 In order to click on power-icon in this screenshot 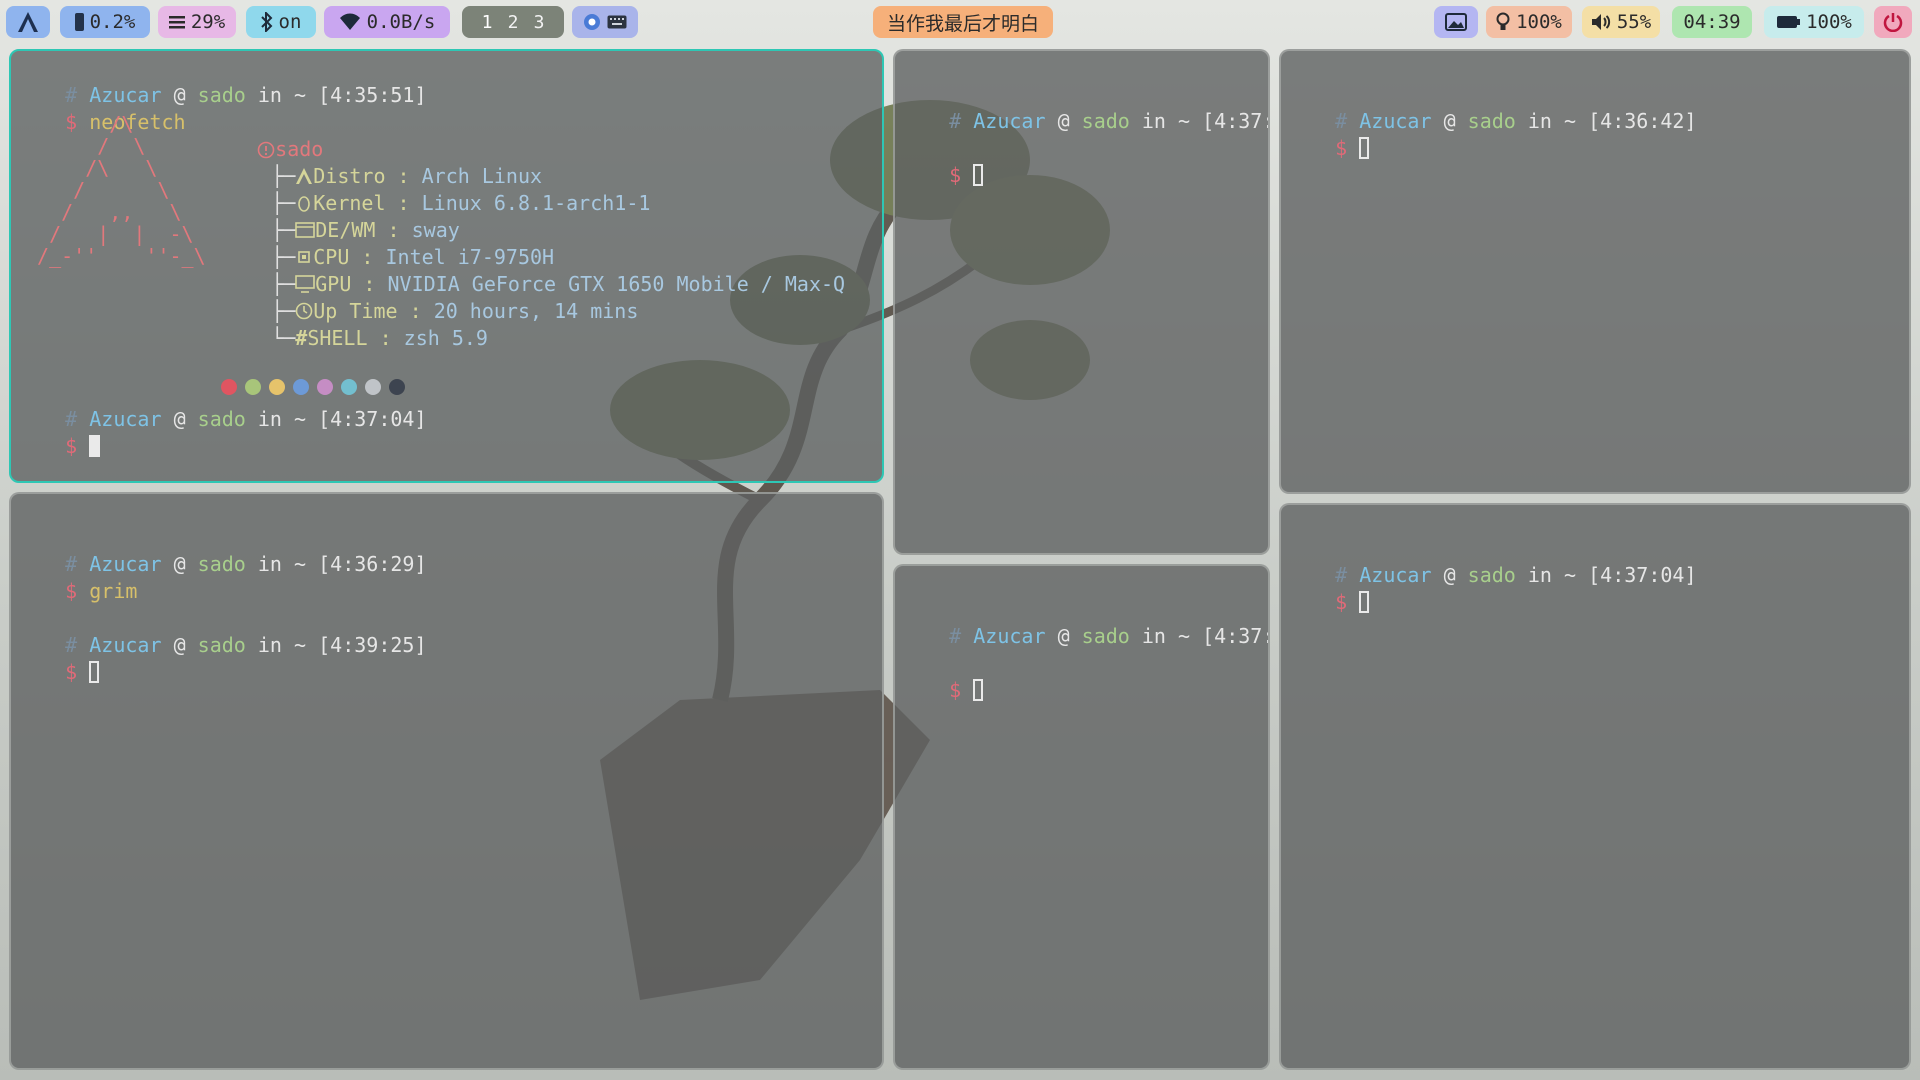, I will do `click(1893, 22)`.